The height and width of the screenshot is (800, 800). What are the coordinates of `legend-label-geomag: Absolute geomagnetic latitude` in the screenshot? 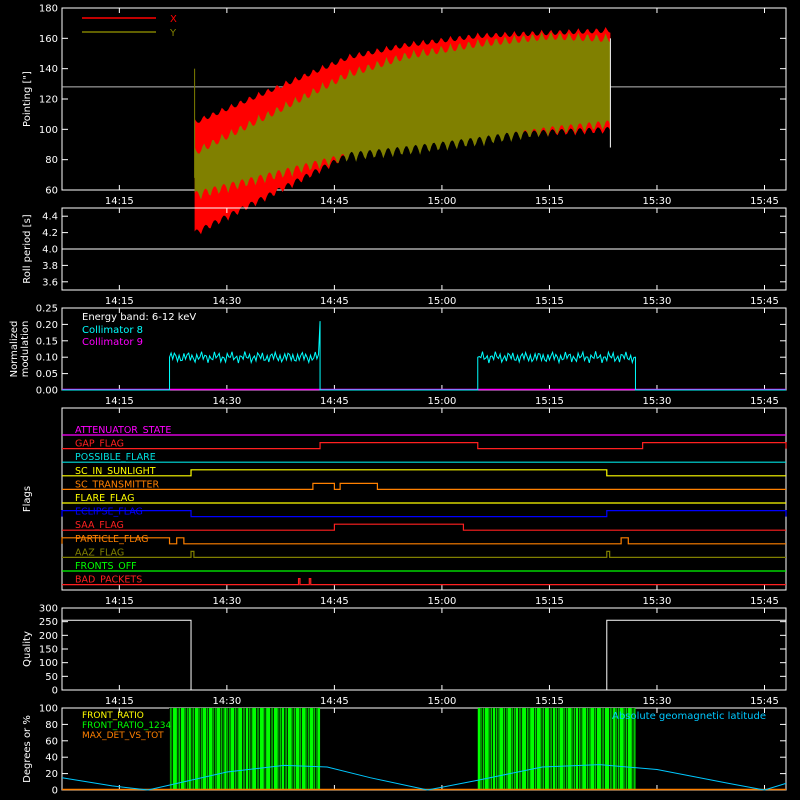 It's located at (689, 716).